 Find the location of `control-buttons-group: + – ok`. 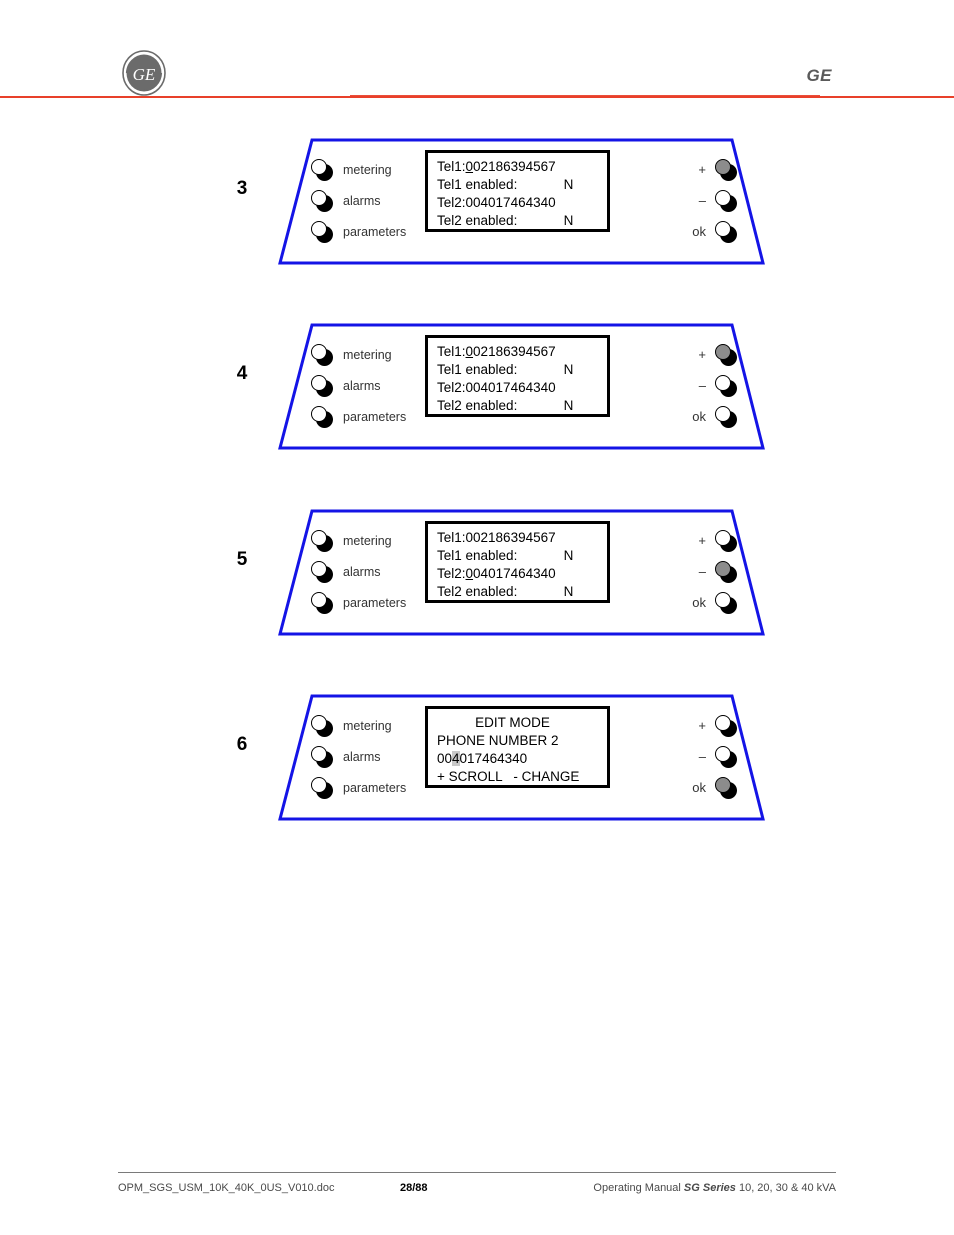

control-buttons-group: + – ok is located at coordinates (695, 571).